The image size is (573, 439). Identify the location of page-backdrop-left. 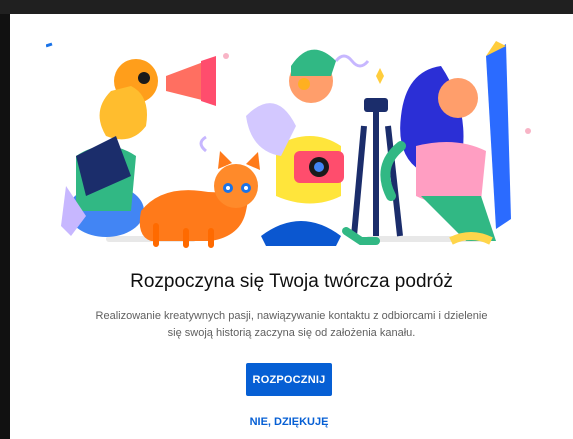
(5, 226).